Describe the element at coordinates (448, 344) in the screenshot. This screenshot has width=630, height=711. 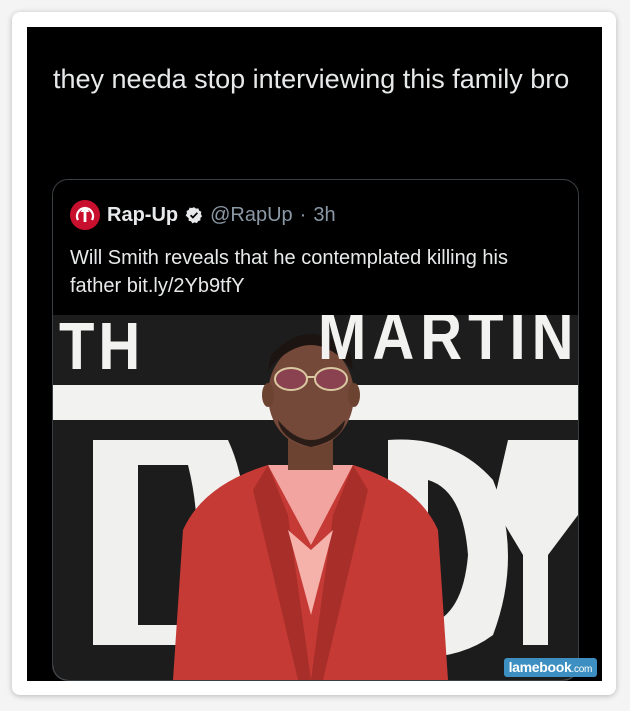
I see `backdrop-text-right: MARTIN LA` at that location.